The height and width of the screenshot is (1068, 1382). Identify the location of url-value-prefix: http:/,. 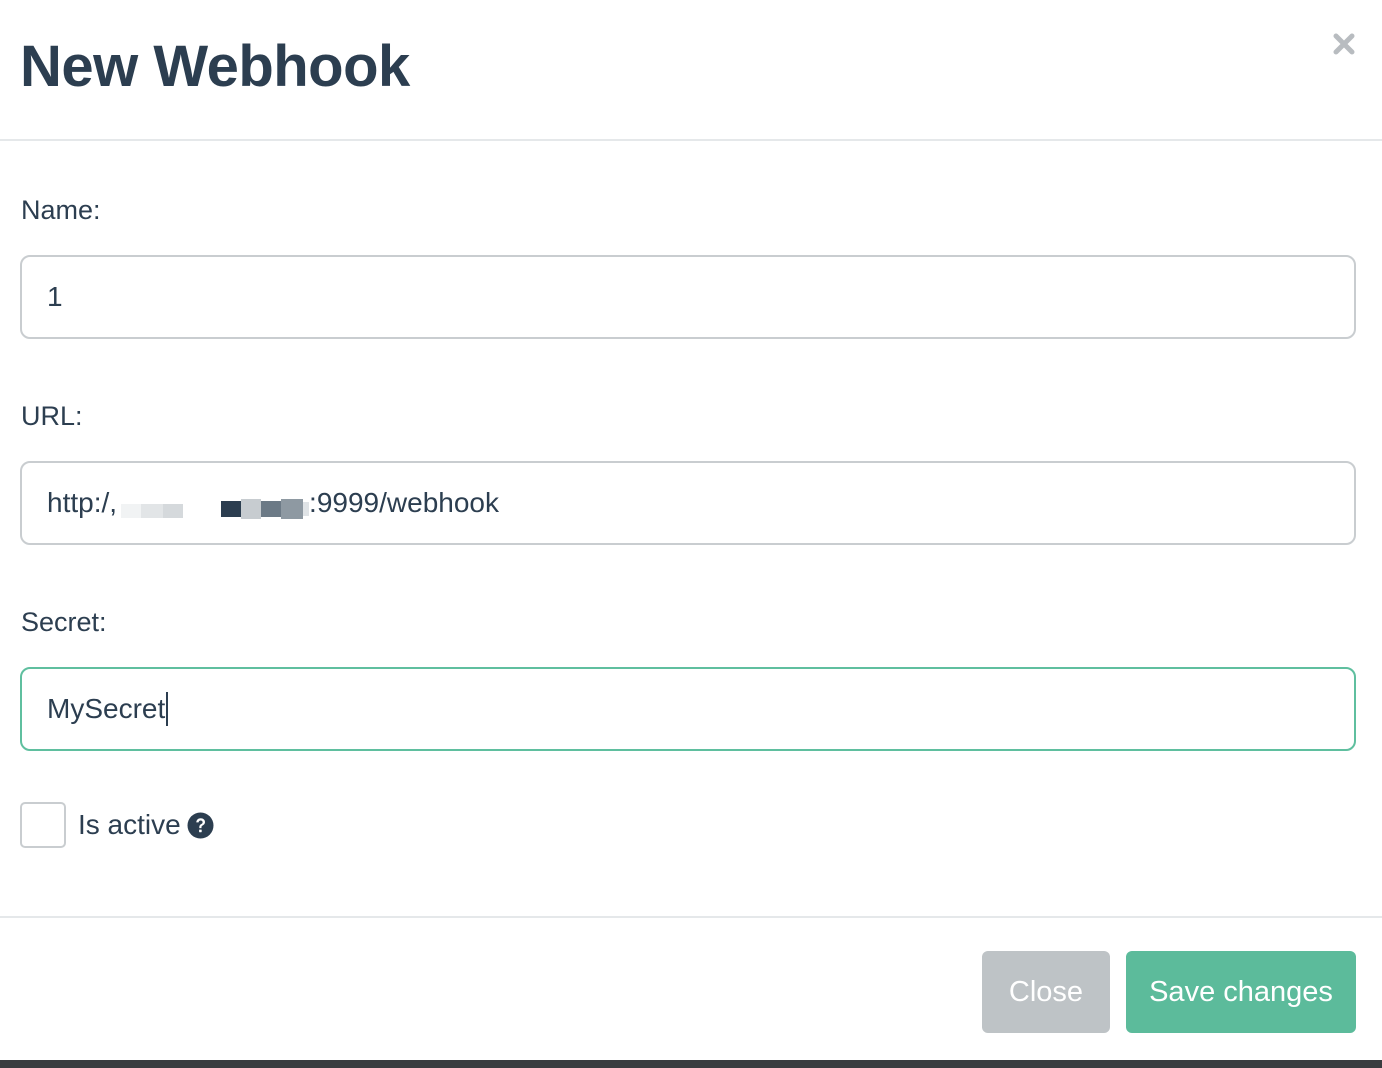
(82, 502).